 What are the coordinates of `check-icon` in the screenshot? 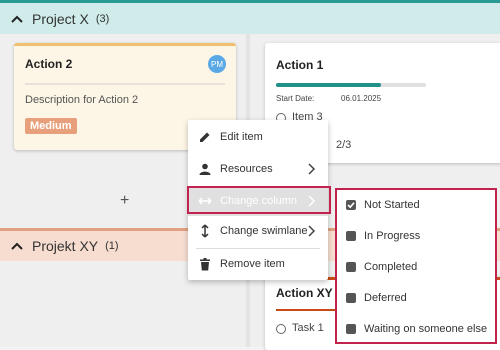 It's located at (351, 205).